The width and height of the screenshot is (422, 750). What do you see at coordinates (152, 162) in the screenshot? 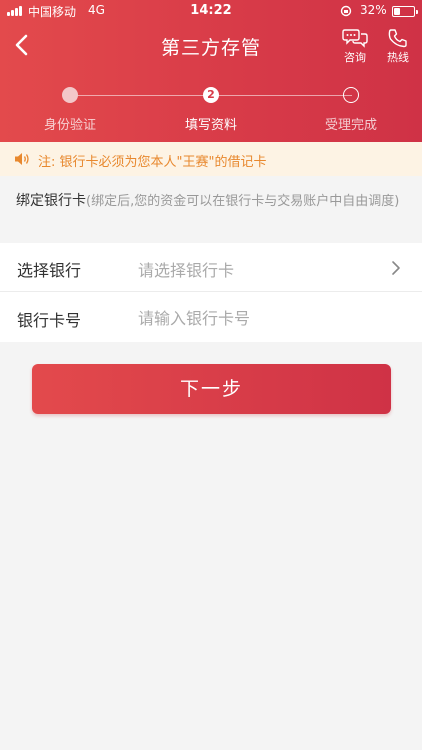
I see `notice-text: 注: 银行卡必须为您本人"王赛"的借记卡` at bounding box center [152, 162].